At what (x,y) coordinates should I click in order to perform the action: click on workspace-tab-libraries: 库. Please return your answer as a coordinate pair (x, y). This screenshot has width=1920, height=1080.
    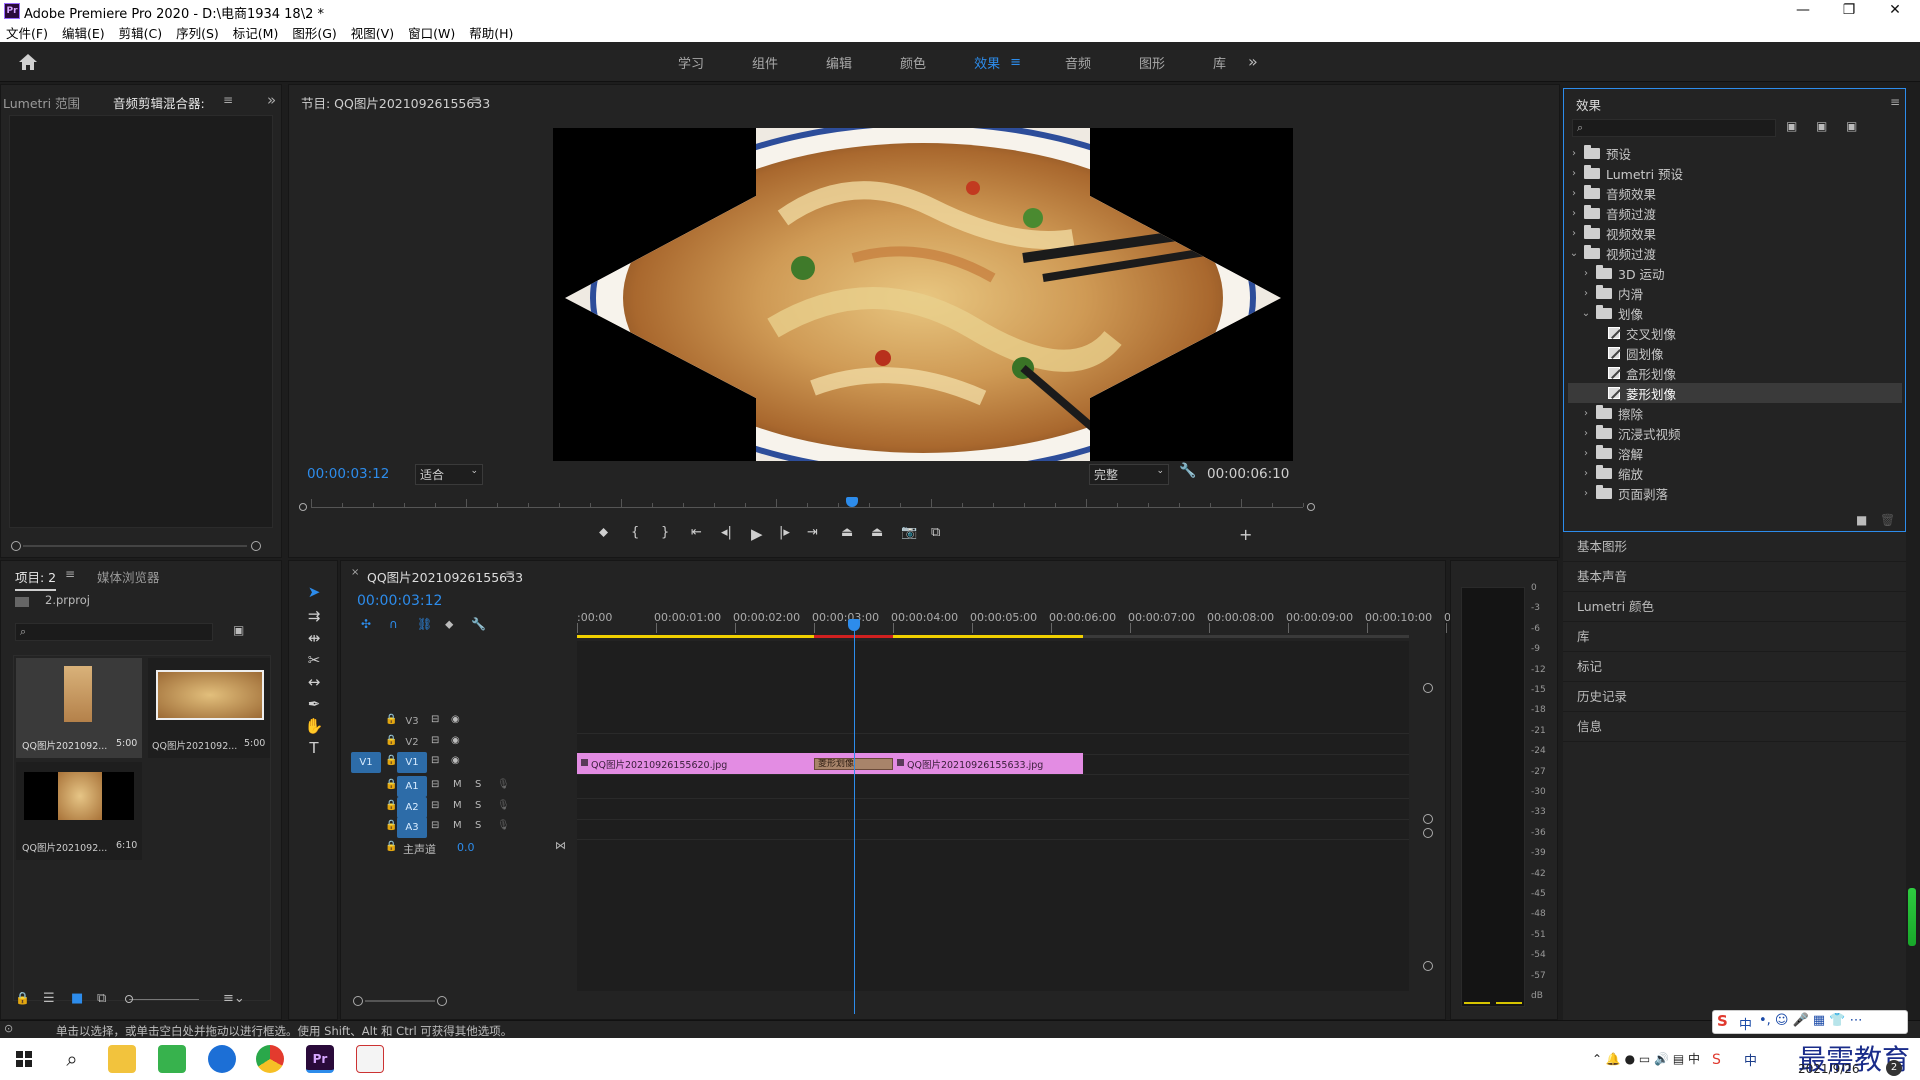
    Looking at the image, I should click on (1219, 62).